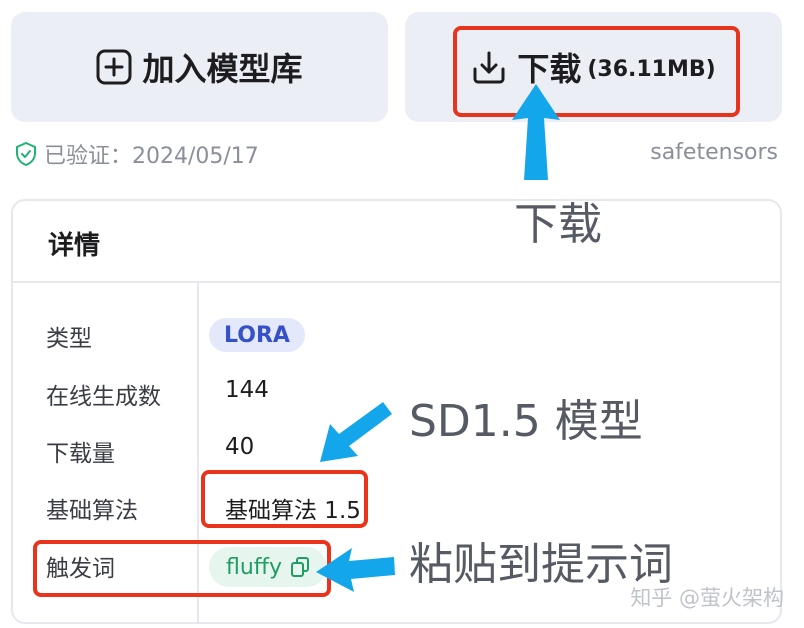 The width and height of the screenshot is (804, 628). Describe the element at coordinates (26, 154) in the screenshot. I see `shield-check-icon` at that location.